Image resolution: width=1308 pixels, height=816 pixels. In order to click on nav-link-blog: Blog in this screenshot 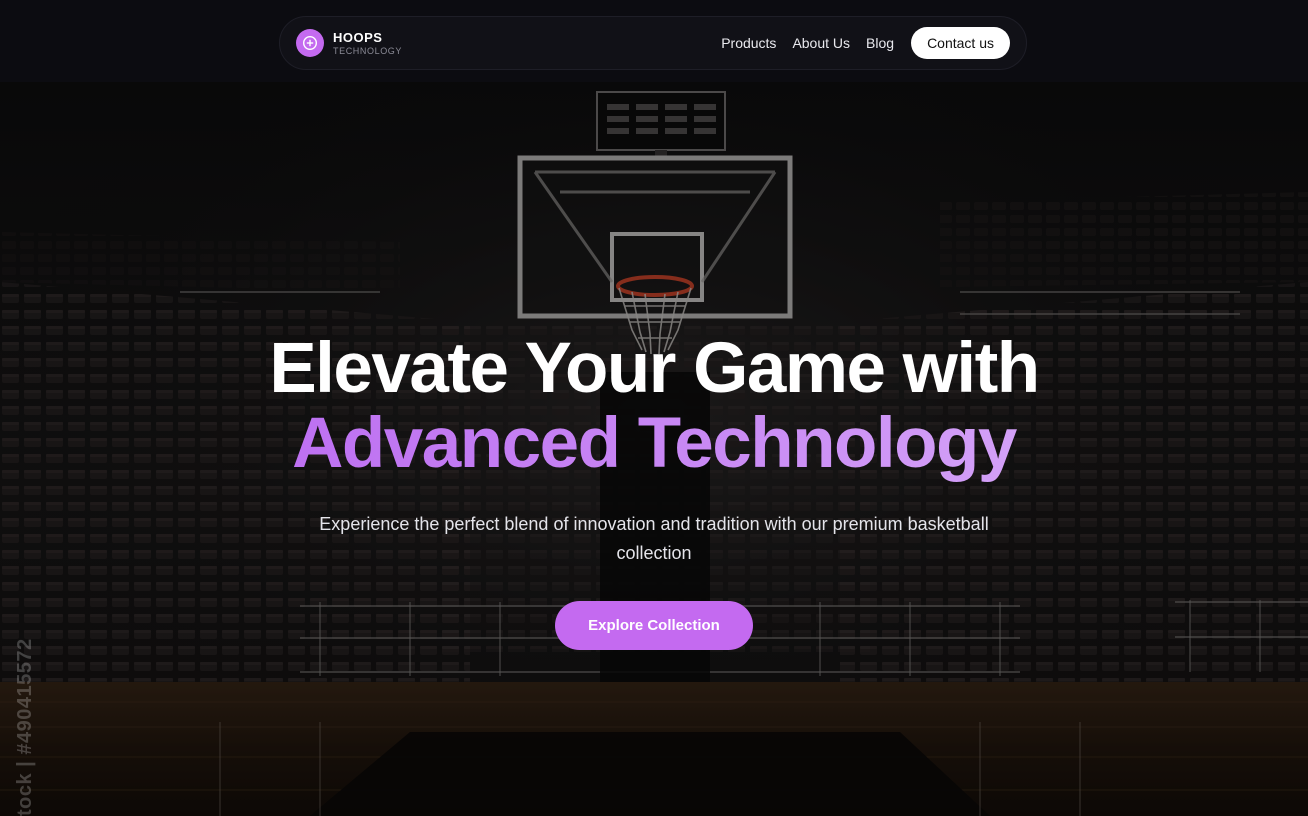, I will do `click(880, 43)`.